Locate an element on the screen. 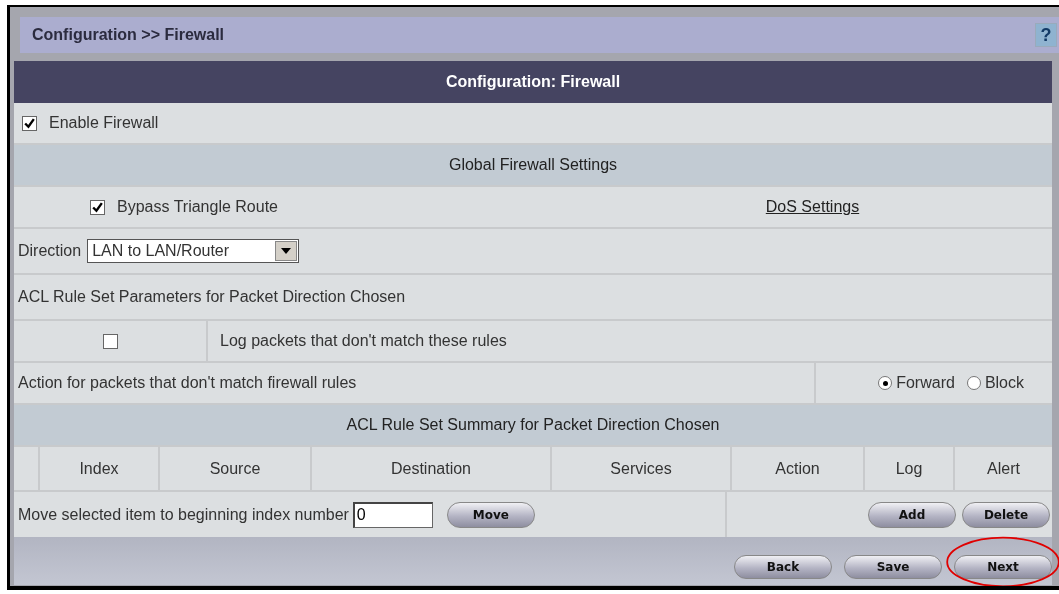 Image resolution: width=1059 pixels, height=594 pixels. direction-dropdown: LAN to LAN/Router is located at coordinates (193, 251).